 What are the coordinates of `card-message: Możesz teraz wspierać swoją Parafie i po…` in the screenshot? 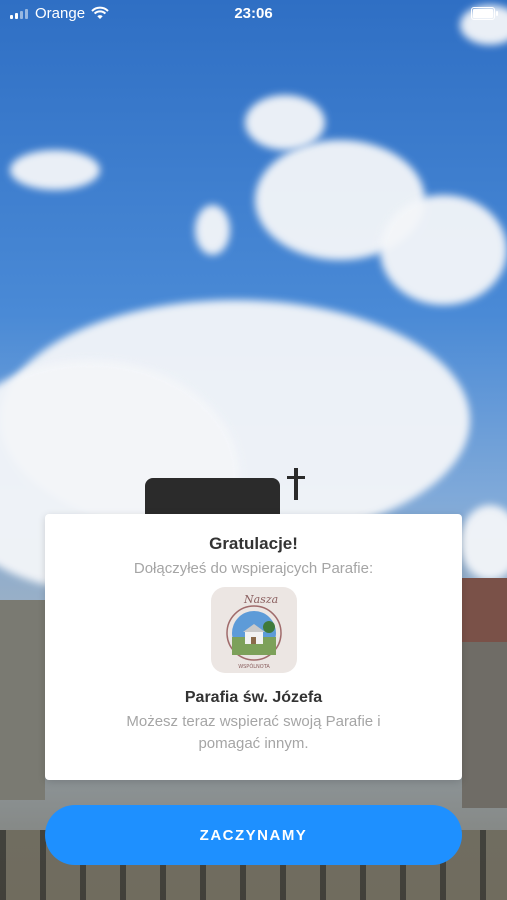 It's located at (253, 732).